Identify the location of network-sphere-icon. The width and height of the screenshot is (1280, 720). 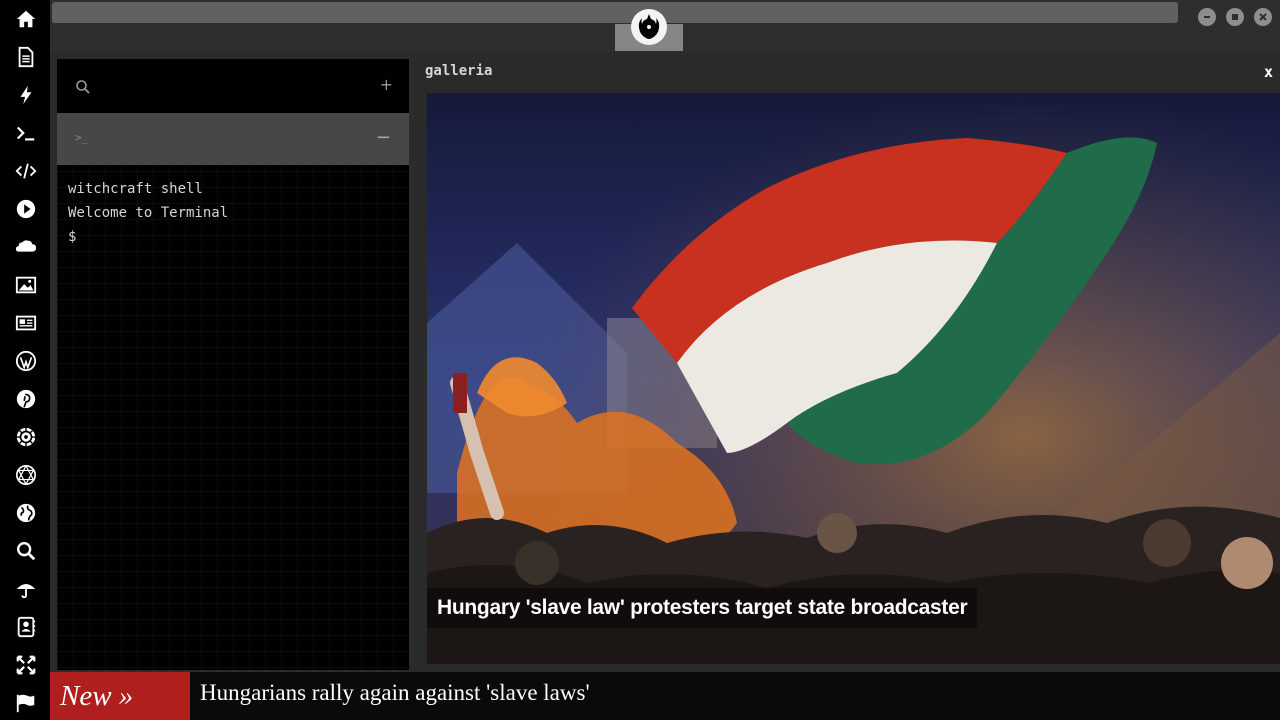
(26, 475).